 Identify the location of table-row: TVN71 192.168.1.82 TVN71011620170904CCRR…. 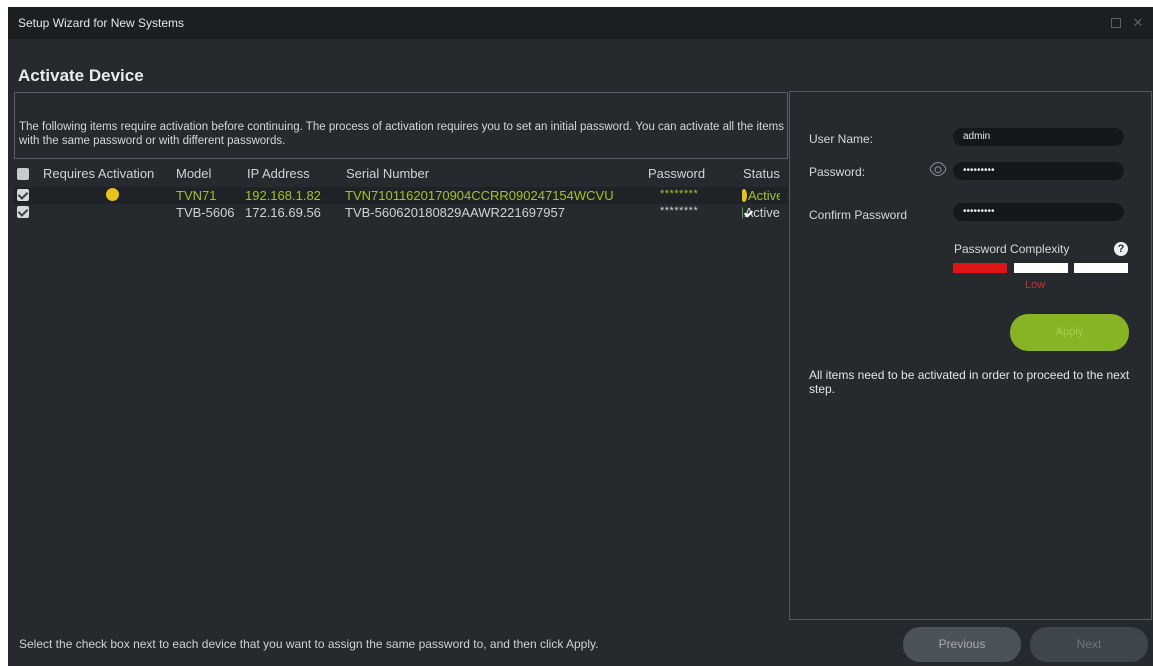
(401, 195).